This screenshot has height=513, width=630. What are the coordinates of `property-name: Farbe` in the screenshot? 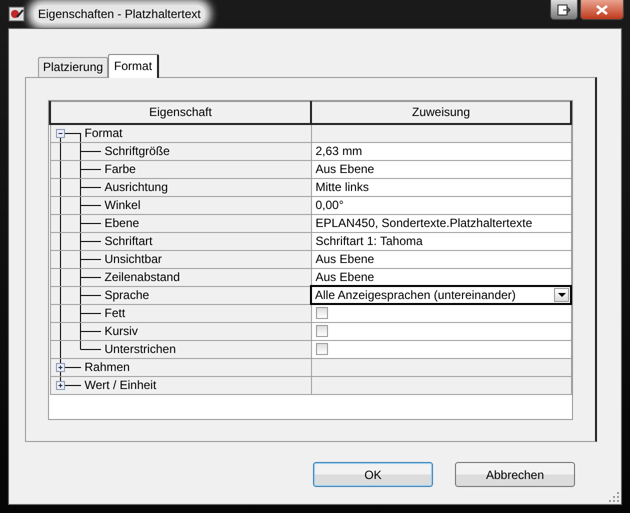 It's located at (120, 169).